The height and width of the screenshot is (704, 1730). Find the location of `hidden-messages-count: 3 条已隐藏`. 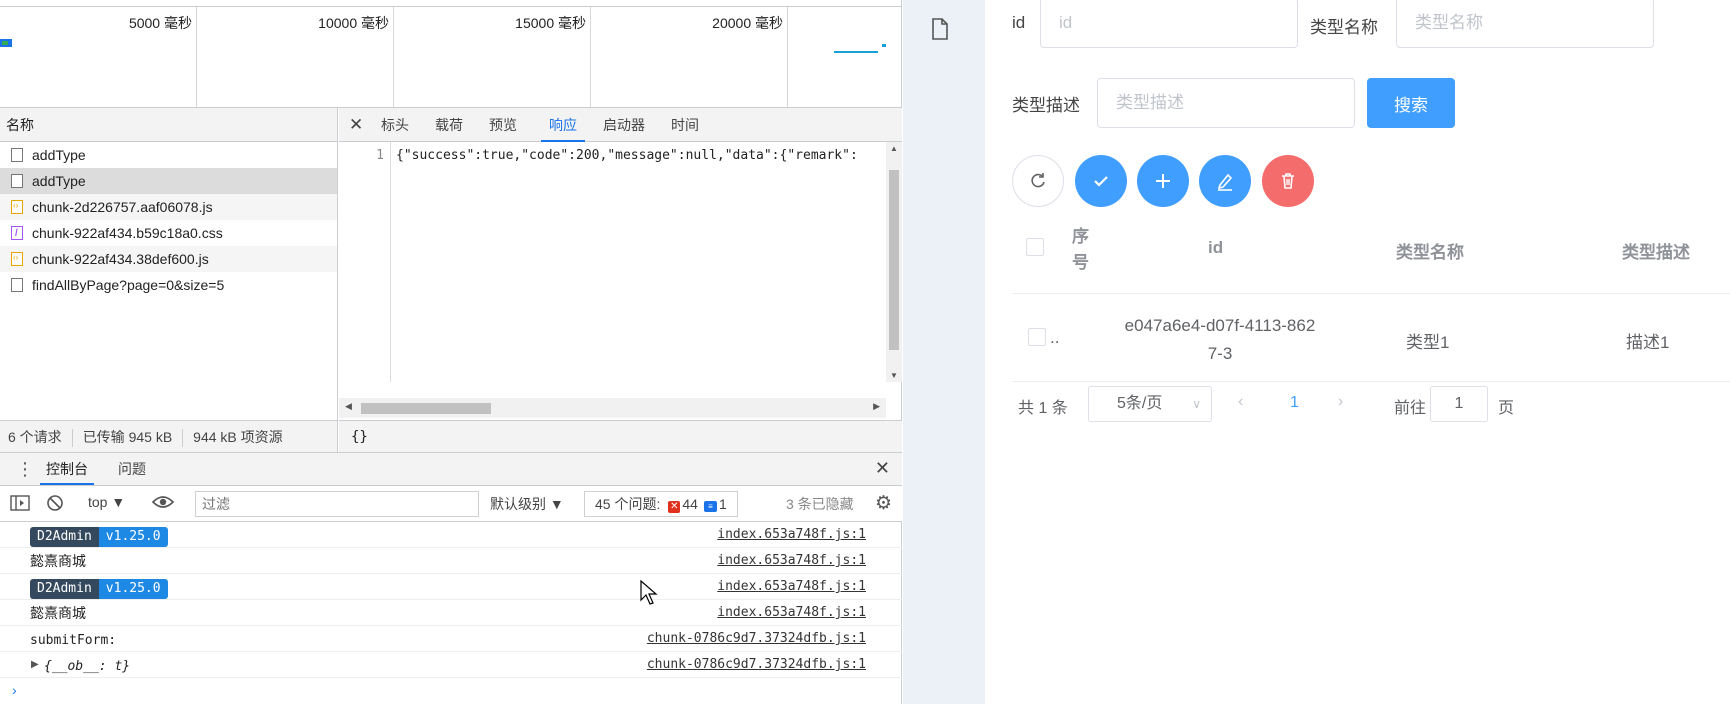

hidden-messages-count: 3 条已隐藏 is located at coordinates (820, 504).